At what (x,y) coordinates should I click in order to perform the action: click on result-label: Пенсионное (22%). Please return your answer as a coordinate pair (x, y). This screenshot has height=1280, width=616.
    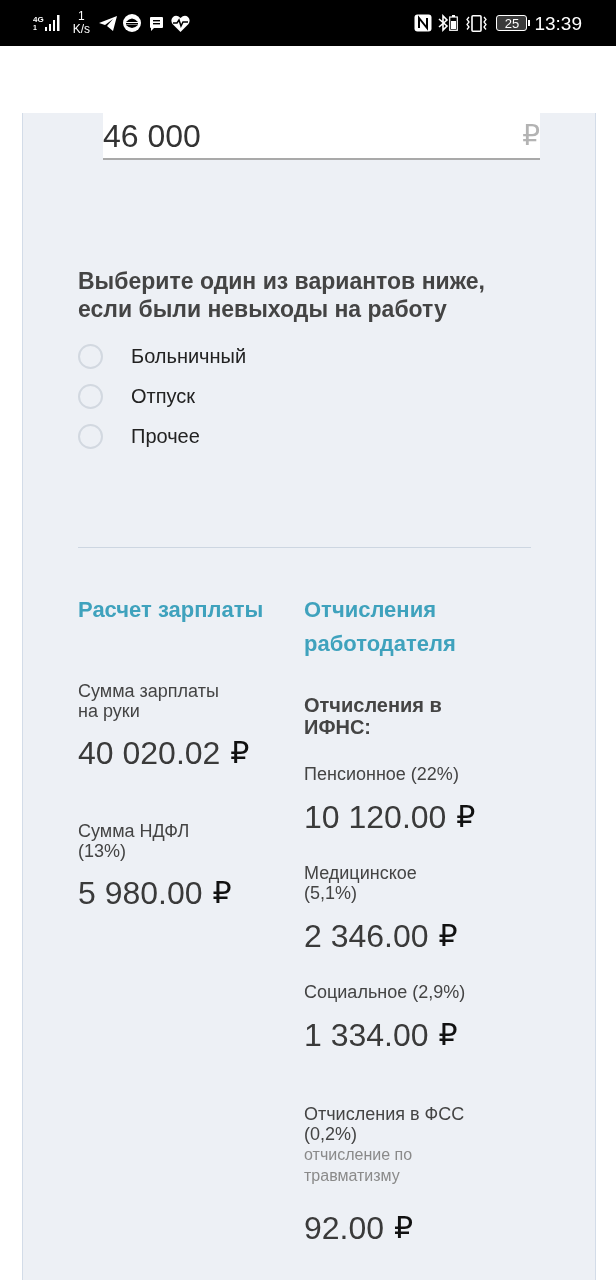
    Looking at the image, I should click on (382, 774).